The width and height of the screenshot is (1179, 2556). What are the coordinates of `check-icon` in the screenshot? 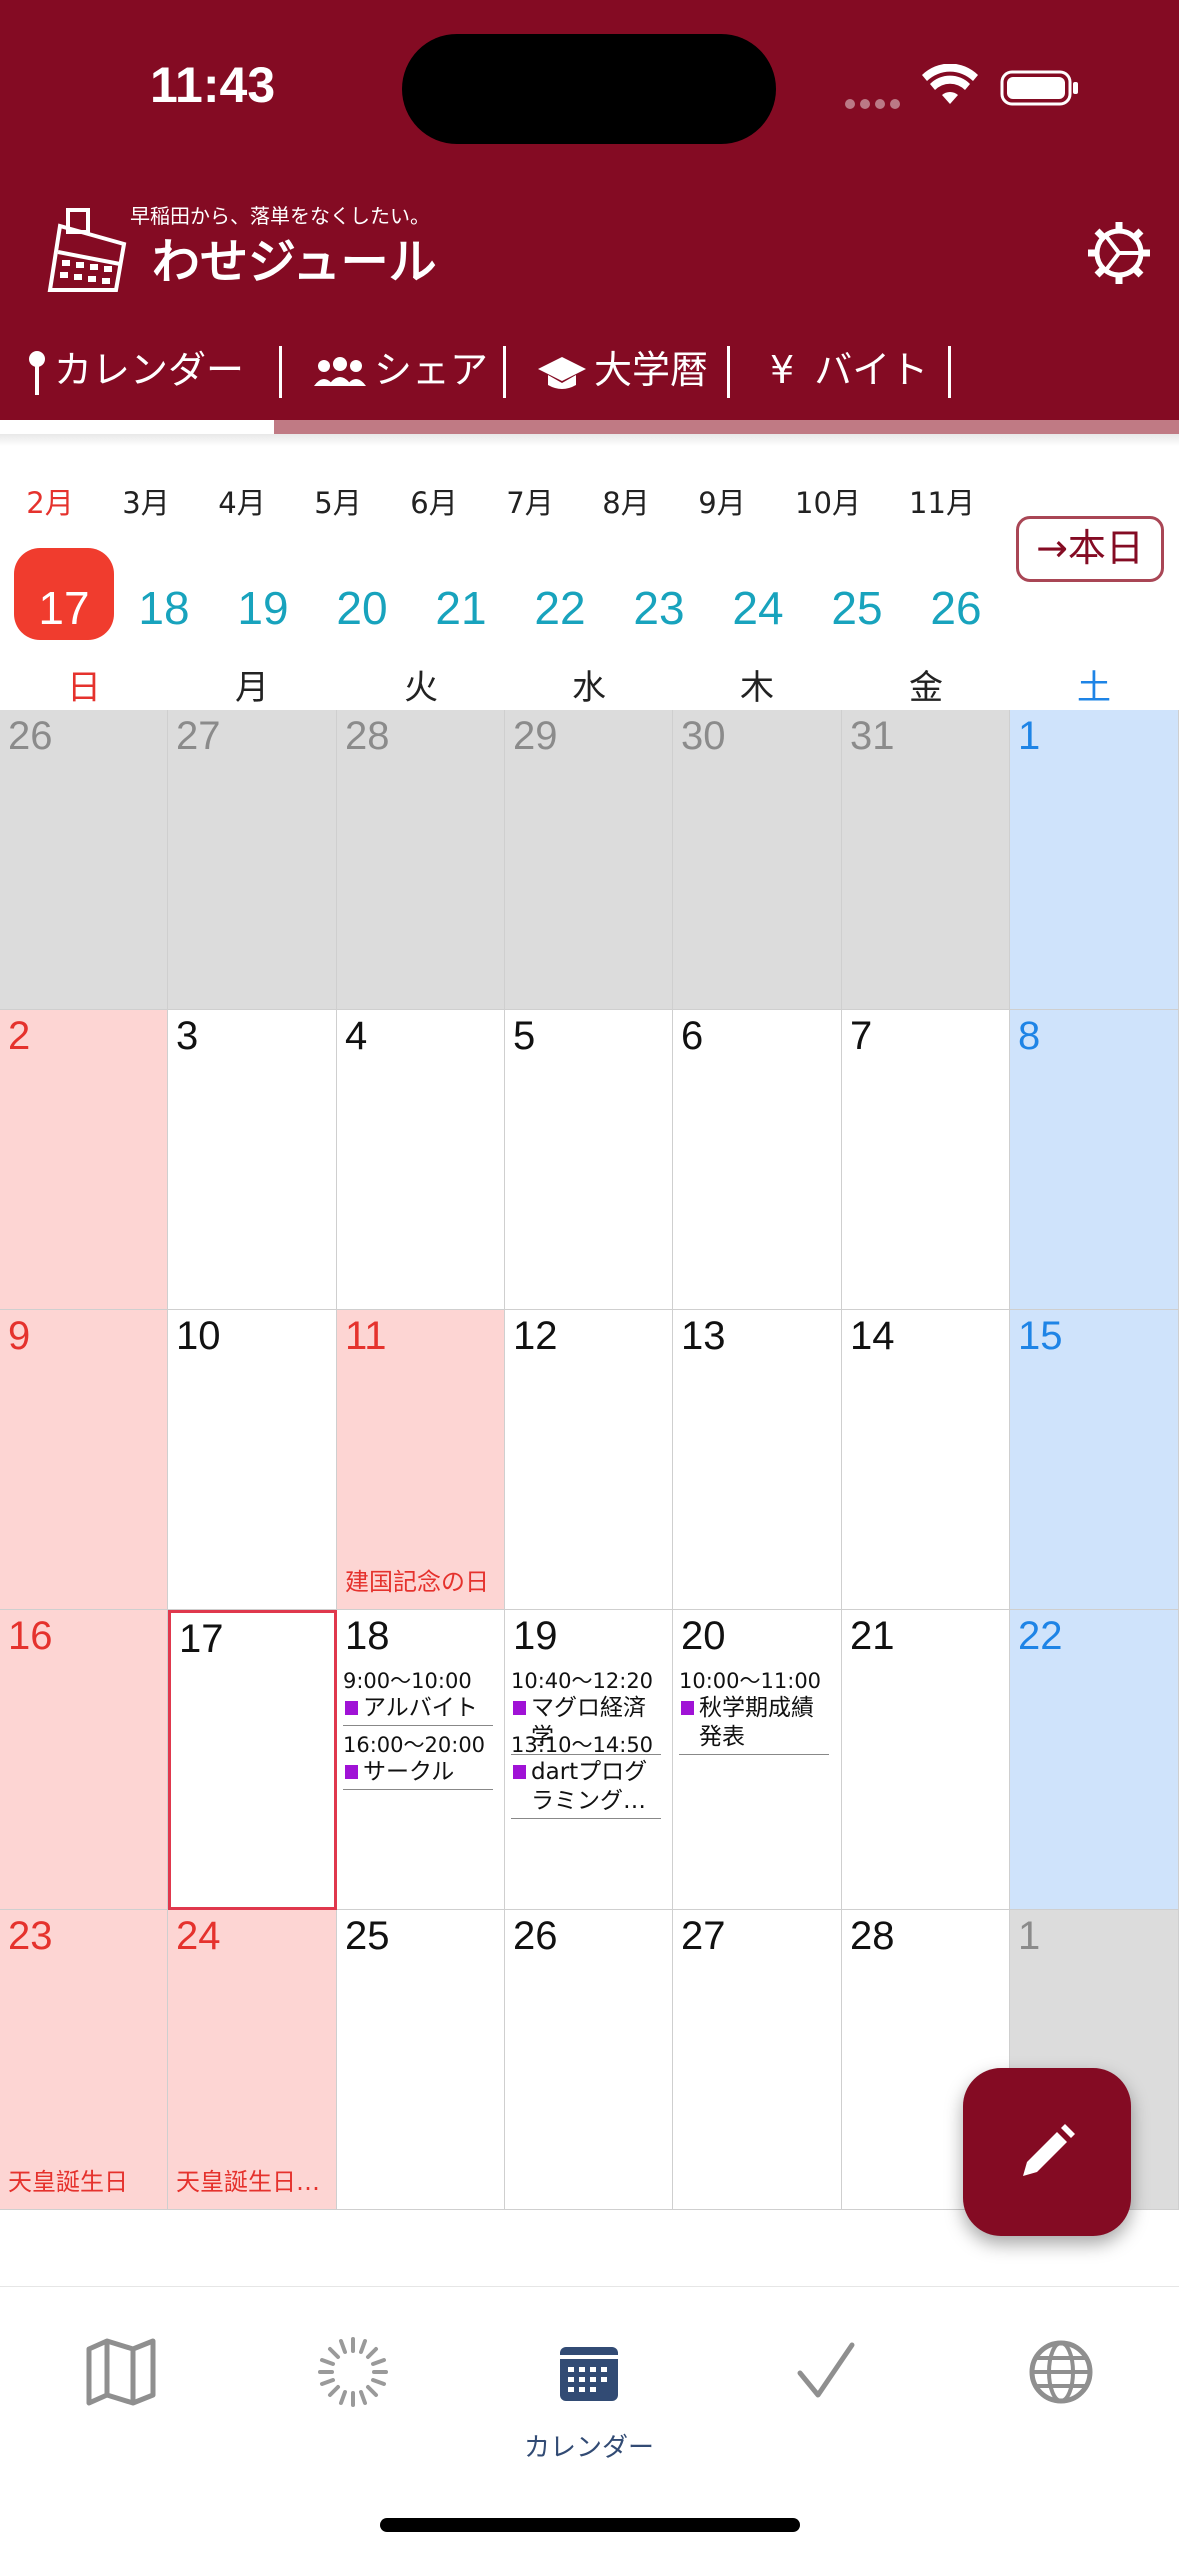 It's located at (826, 2370).